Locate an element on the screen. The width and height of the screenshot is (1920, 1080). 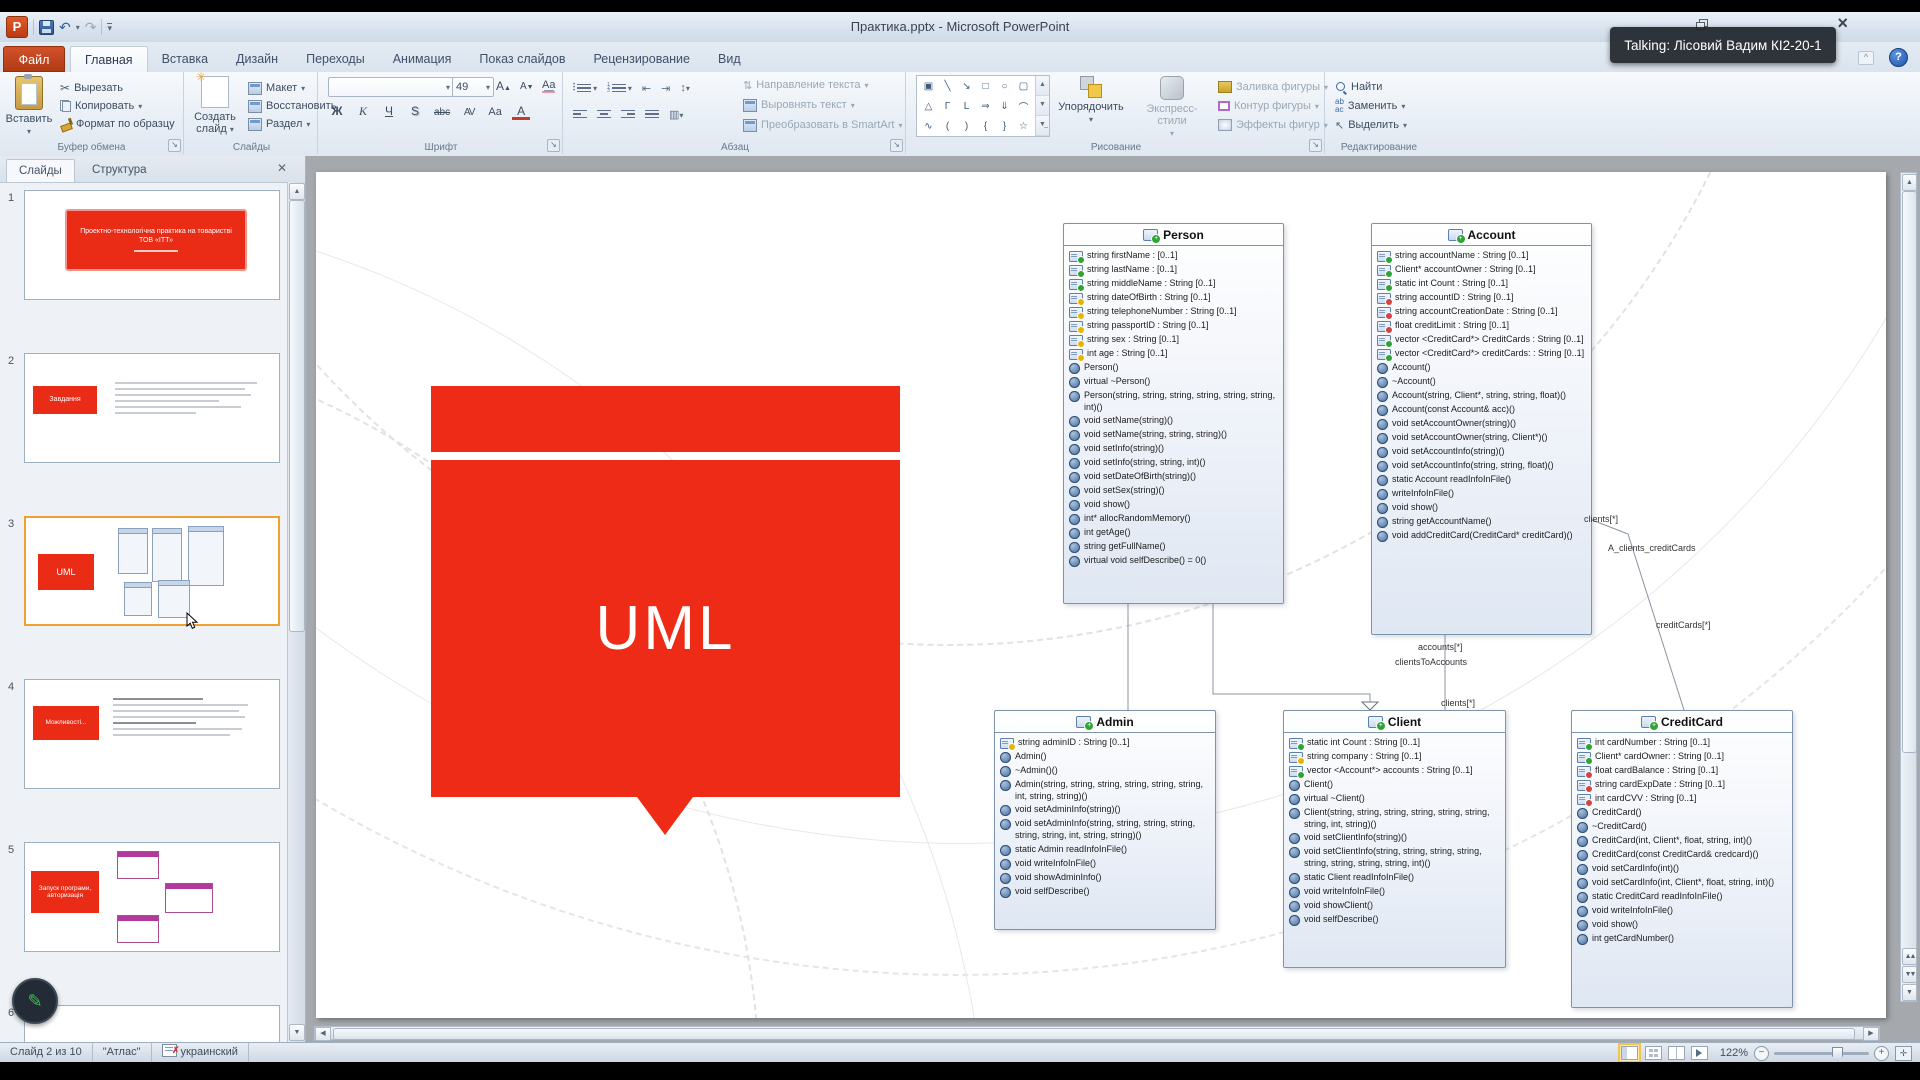
justify-button is located at coordinates (652, 114).